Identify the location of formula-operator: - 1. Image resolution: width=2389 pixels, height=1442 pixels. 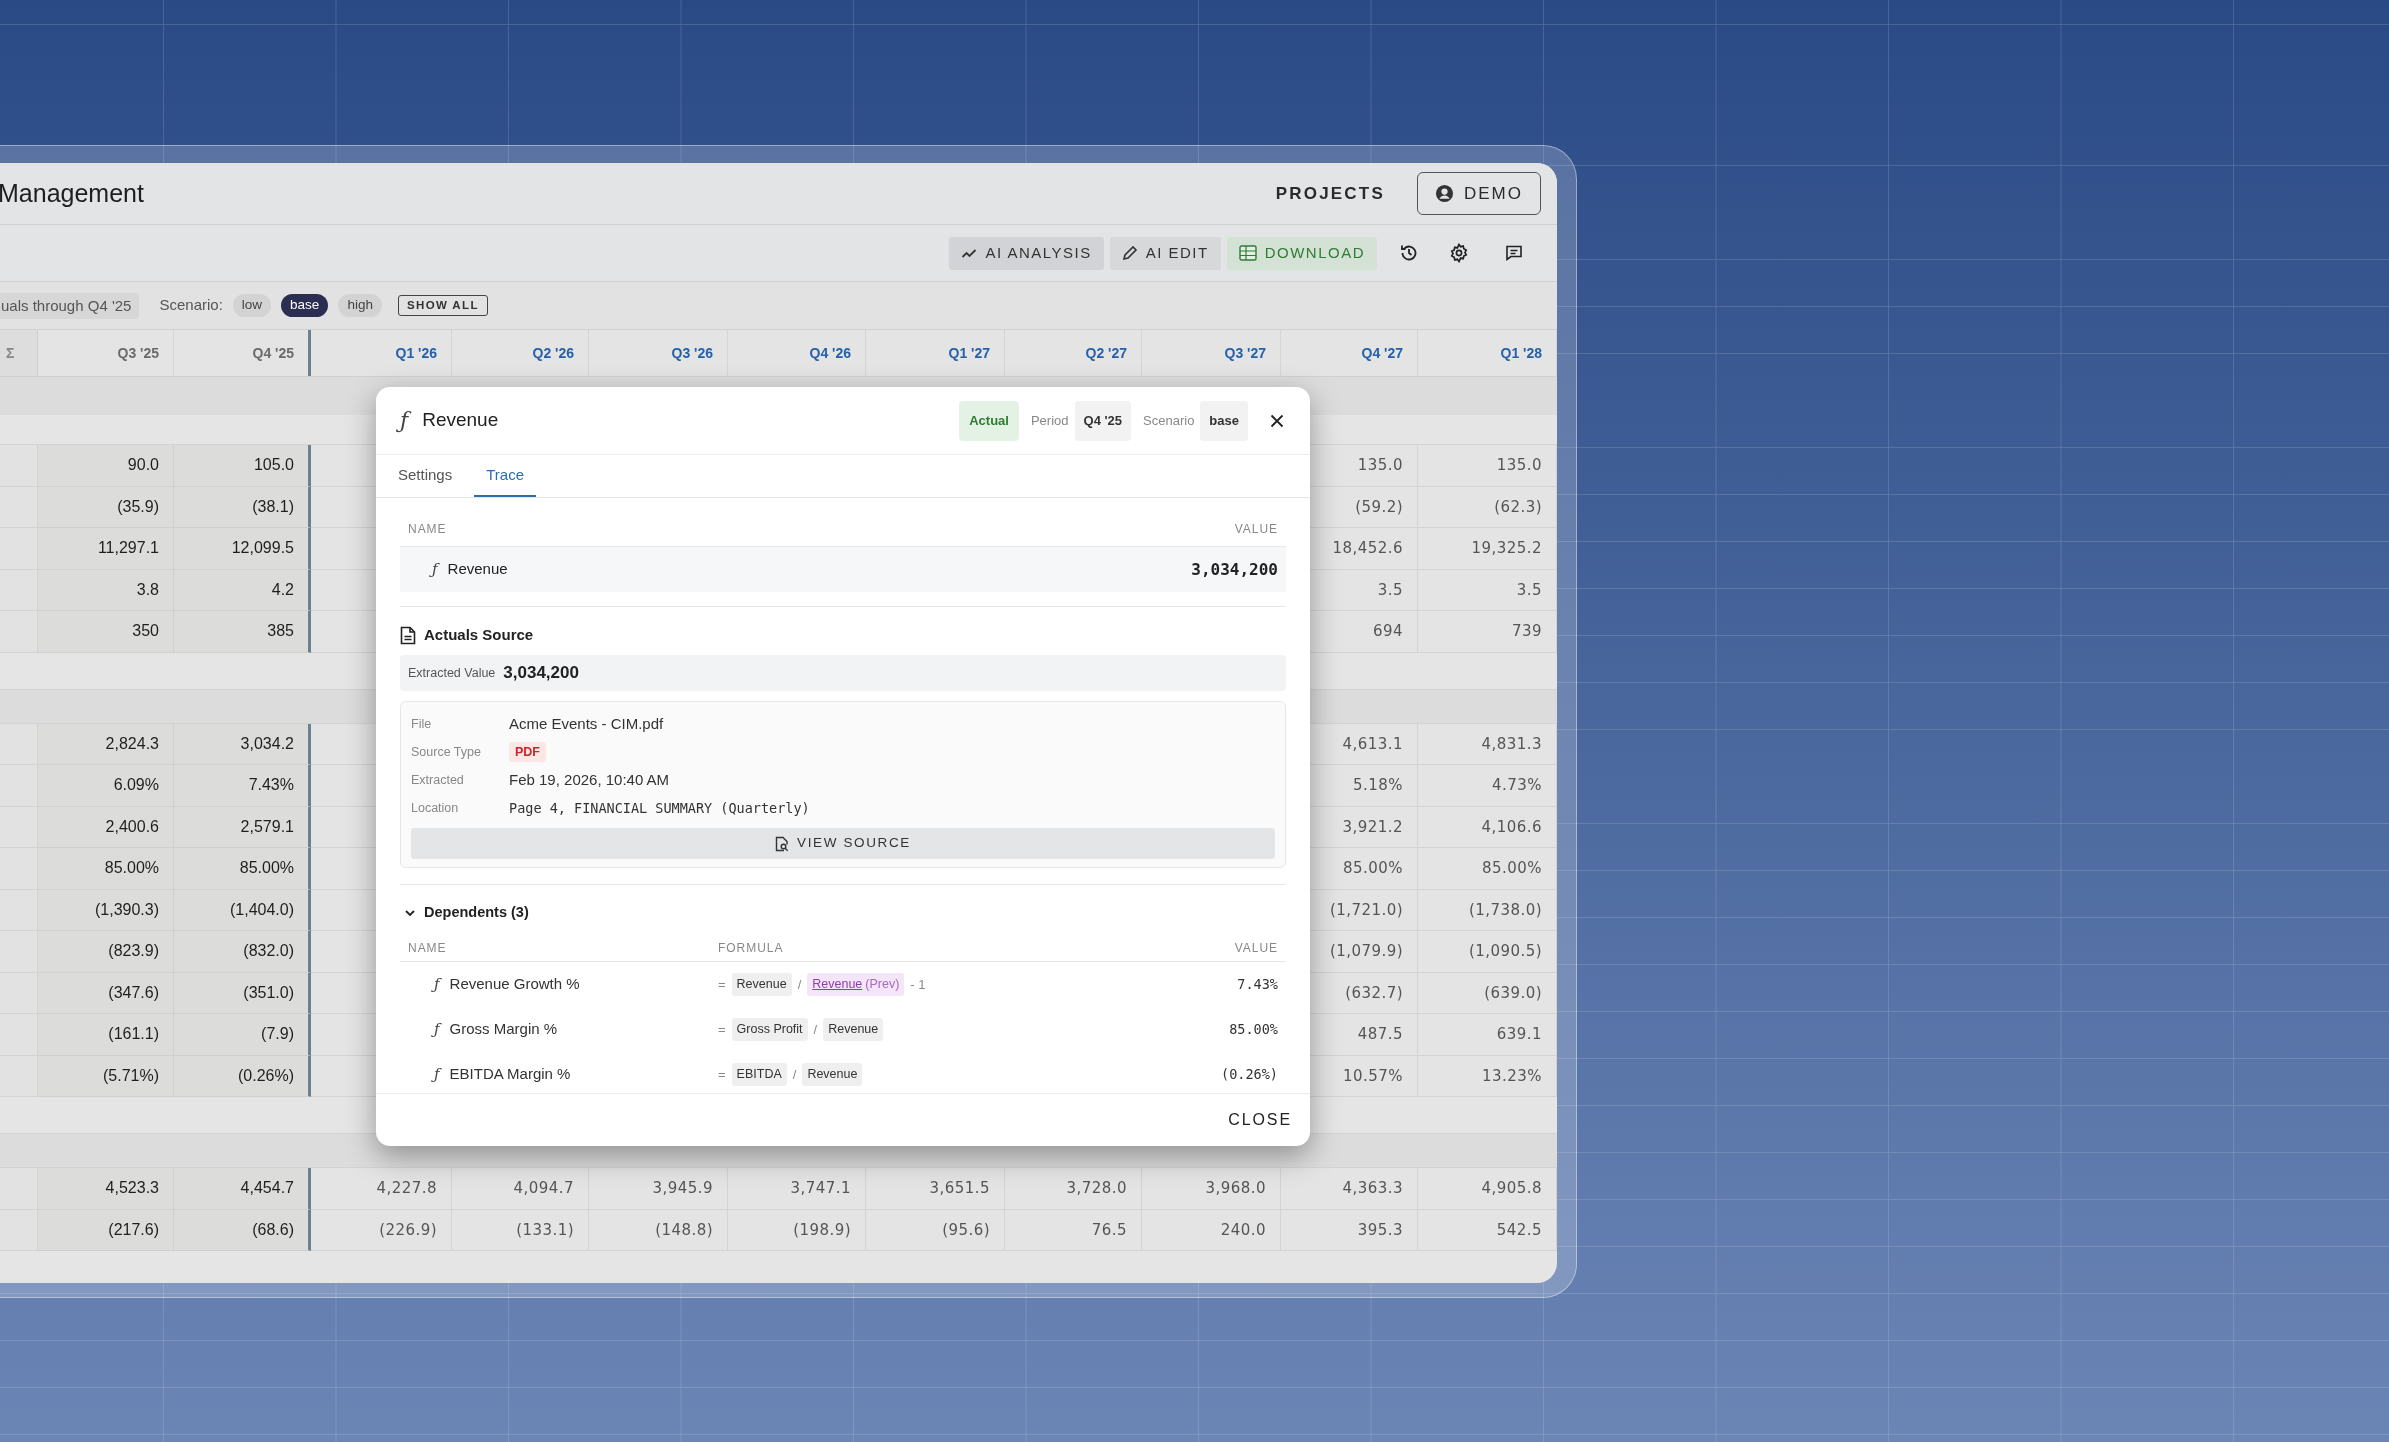
(918, 984).